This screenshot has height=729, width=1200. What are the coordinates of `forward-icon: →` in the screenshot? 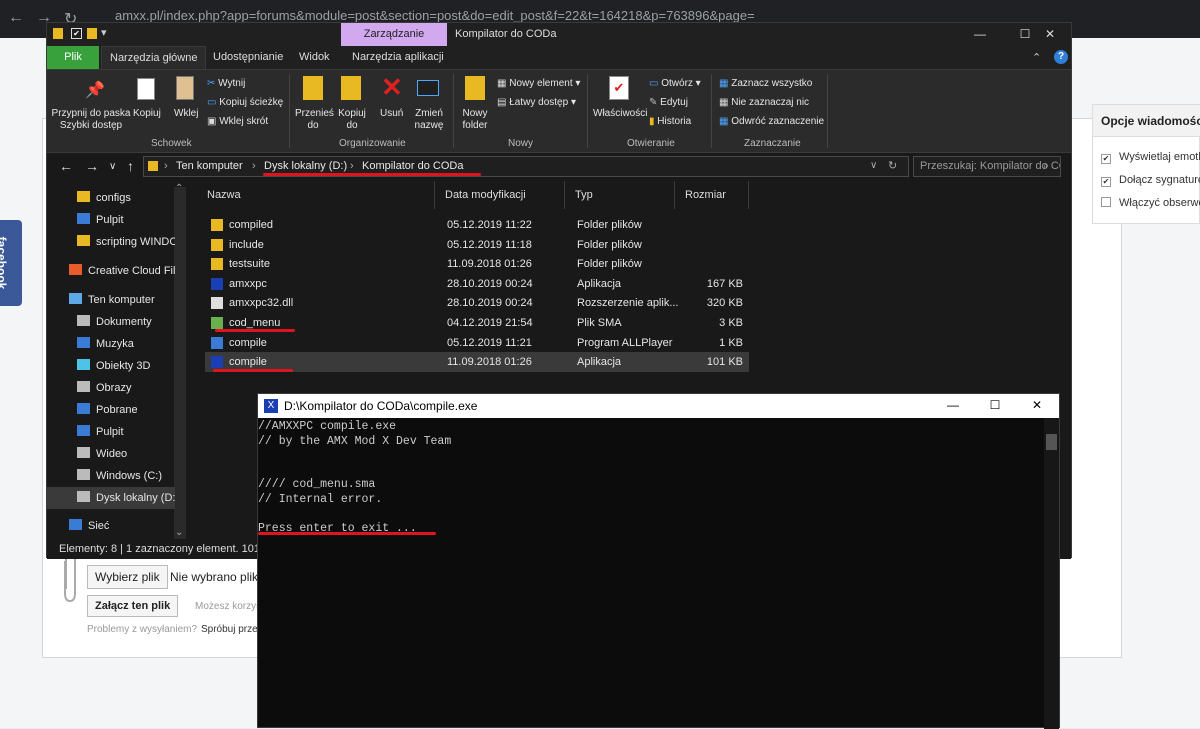 It's located at (92, 166).